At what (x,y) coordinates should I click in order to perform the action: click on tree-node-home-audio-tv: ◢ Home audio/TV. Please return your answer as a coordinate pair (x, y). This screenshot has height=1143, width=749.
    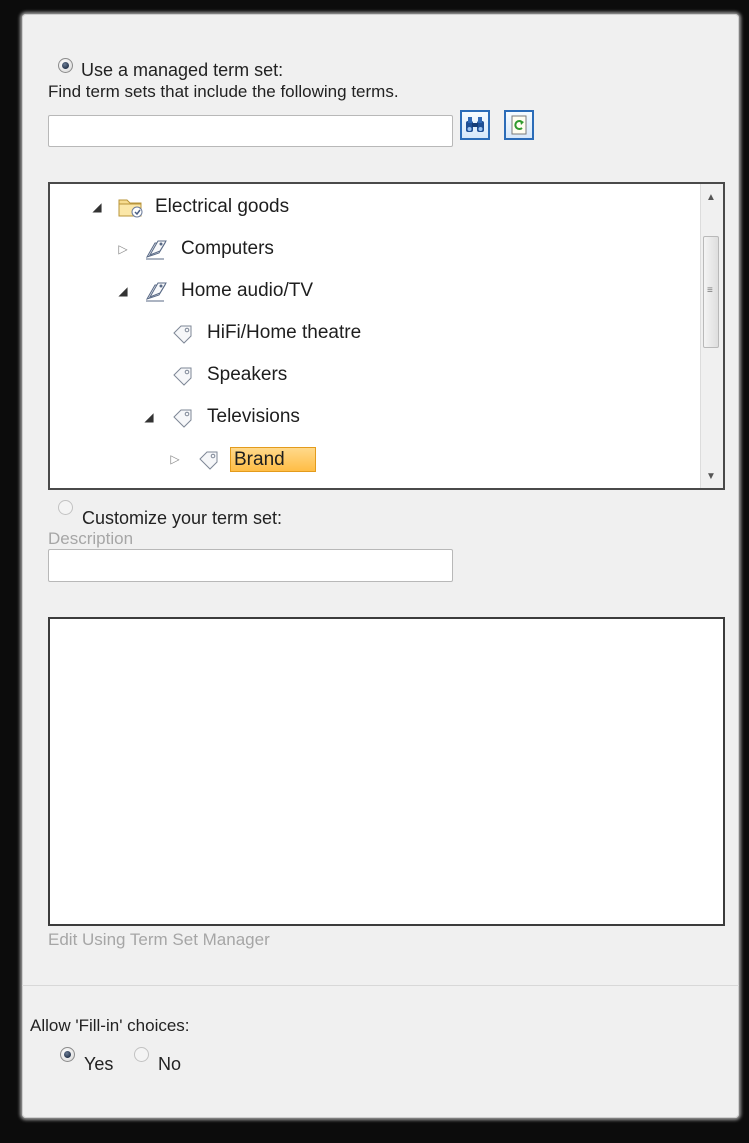
    Looking at the image, I should click on (216, 291).